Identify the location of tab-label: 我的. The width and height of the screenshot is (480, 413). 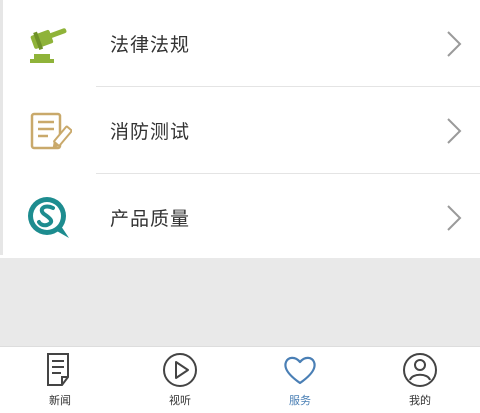
(420, 400).